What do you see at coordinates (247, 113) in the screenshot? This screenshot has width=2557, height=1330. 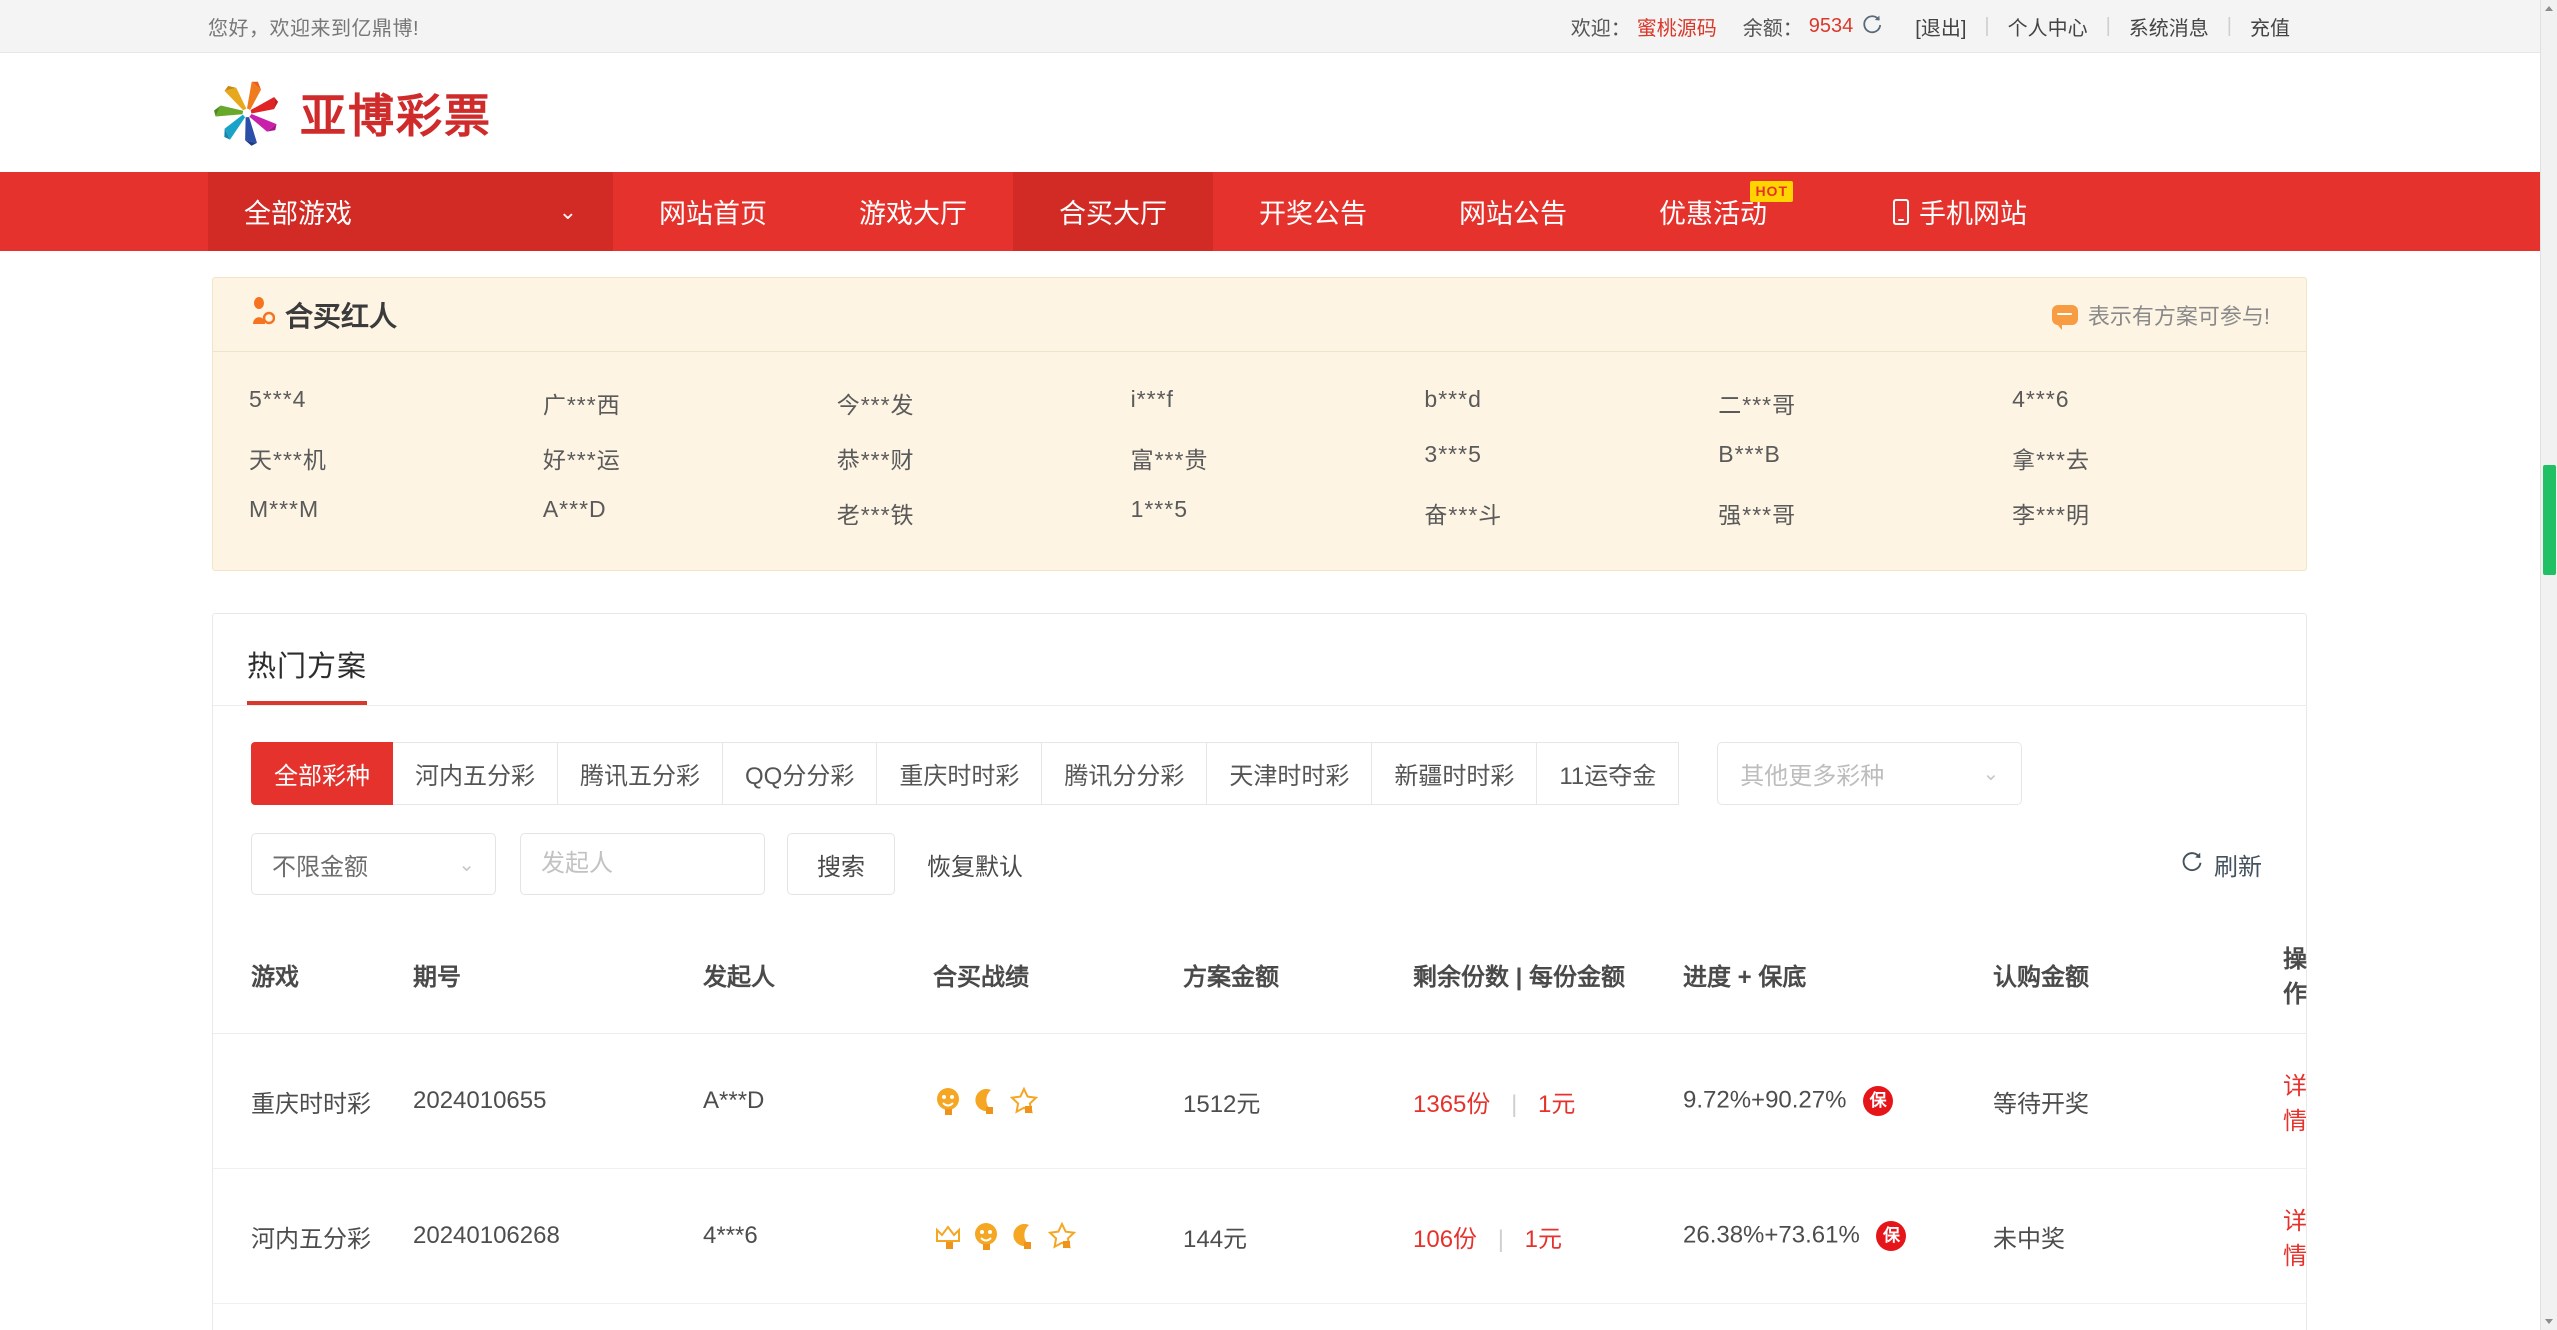 I see `pinwheel-logo-icon` at bounding box center [247, 113].